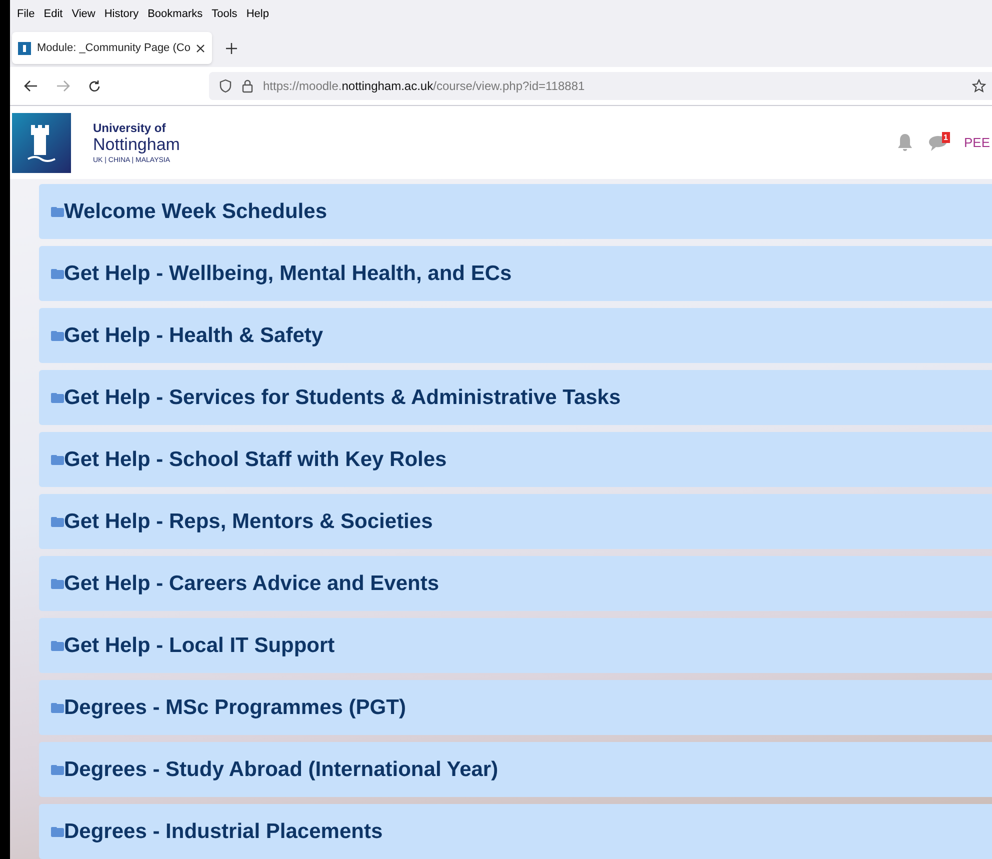 The width and height of the screenshot is (992, 859). Describe the element at coordinates (41, 142) in the screenshot. I see `logo-icon` at that location.